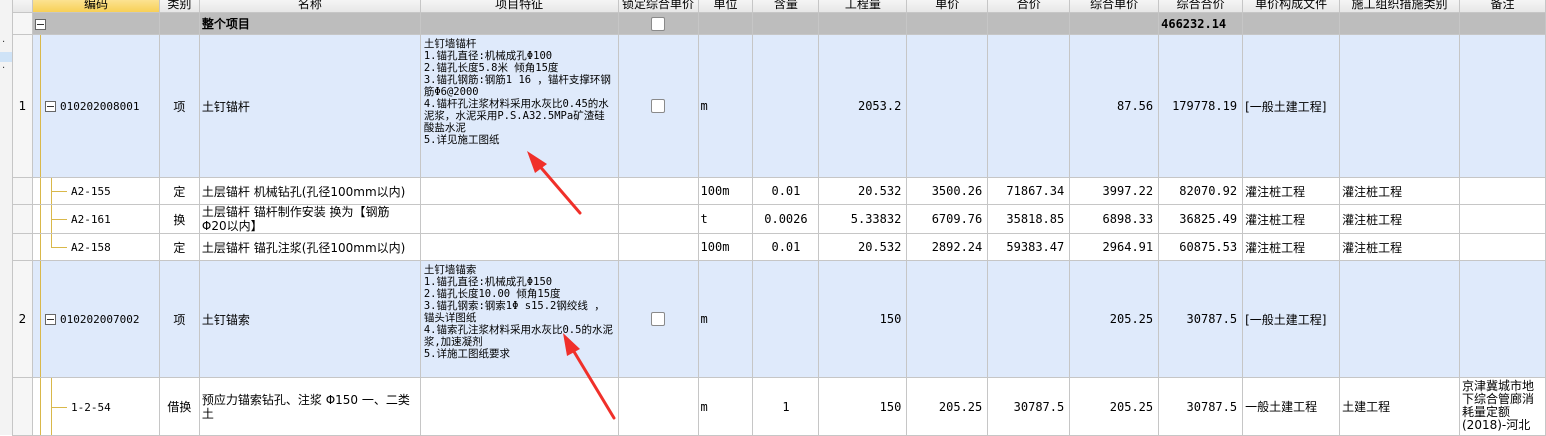 The width and height of the screenshot is (1546, 436). What do you see at coordinates (1029, 247) in the screenshot?
I see `quota-amount: 59383.47` at bounding box center [1029, 247].